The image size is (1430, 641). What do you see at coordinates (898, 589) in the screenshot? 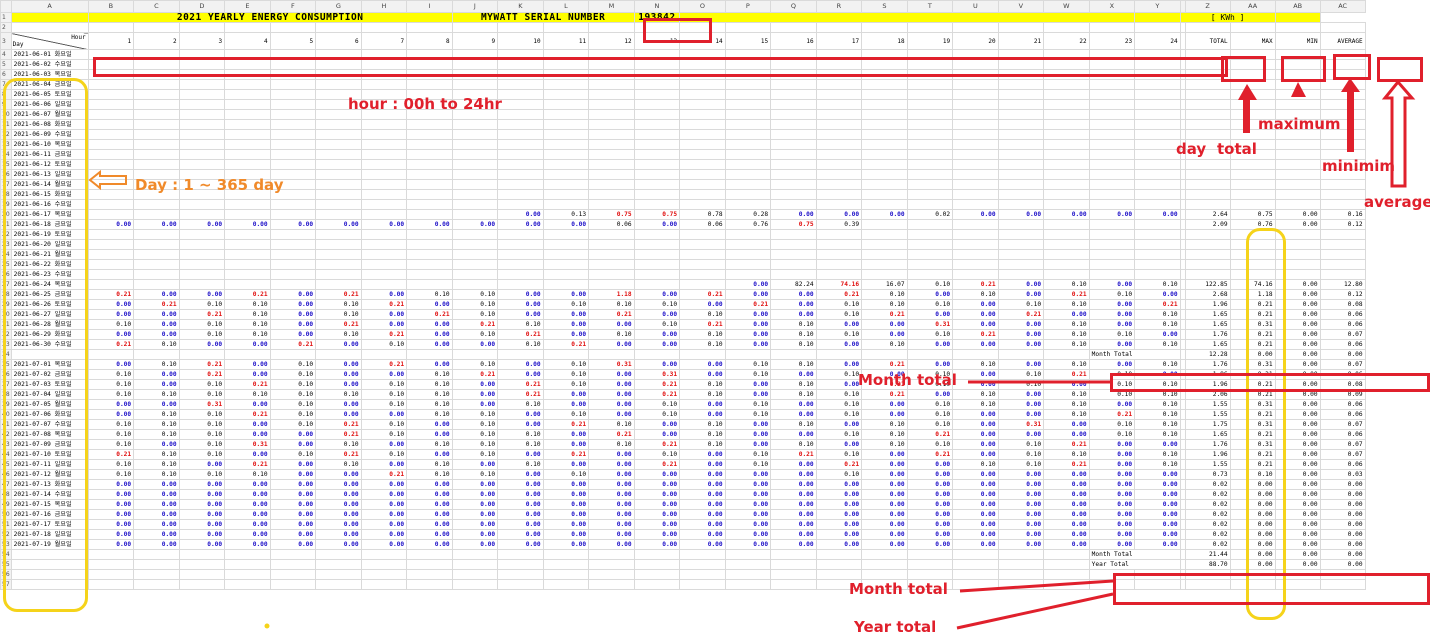
I see `month-total-label-2: Month total` at bounding box center [898, 589].